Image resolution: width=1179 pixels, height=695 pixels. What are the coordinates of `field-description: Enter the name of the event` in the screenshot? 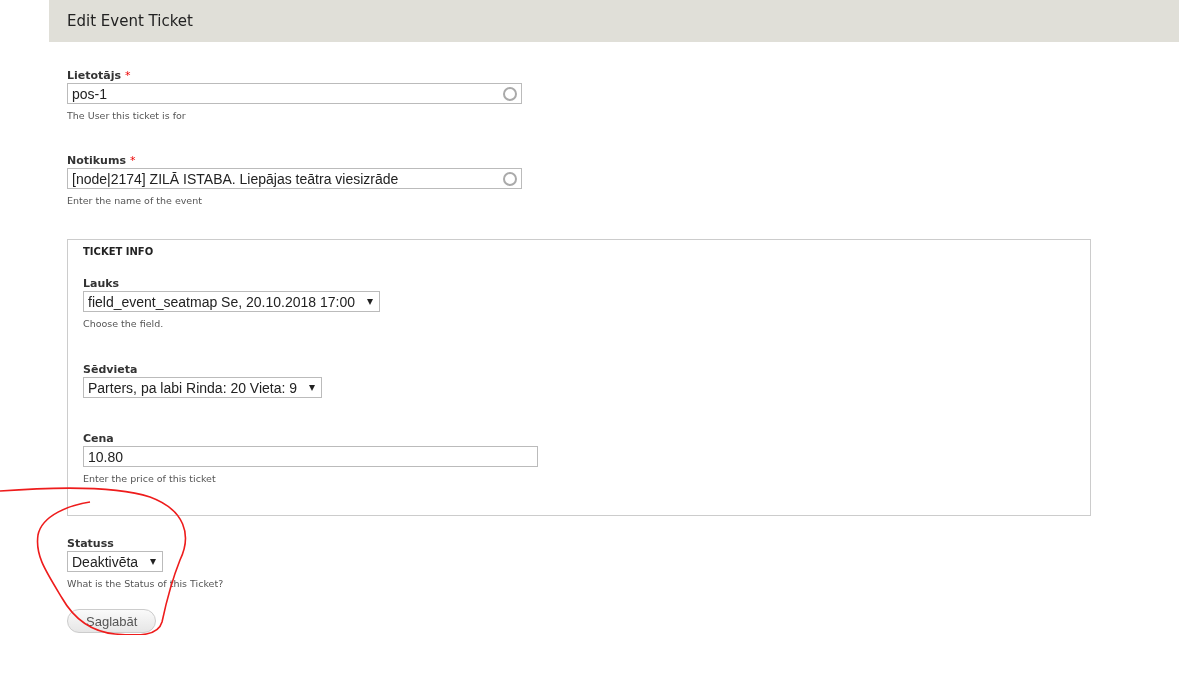 It's located at (135, 200).